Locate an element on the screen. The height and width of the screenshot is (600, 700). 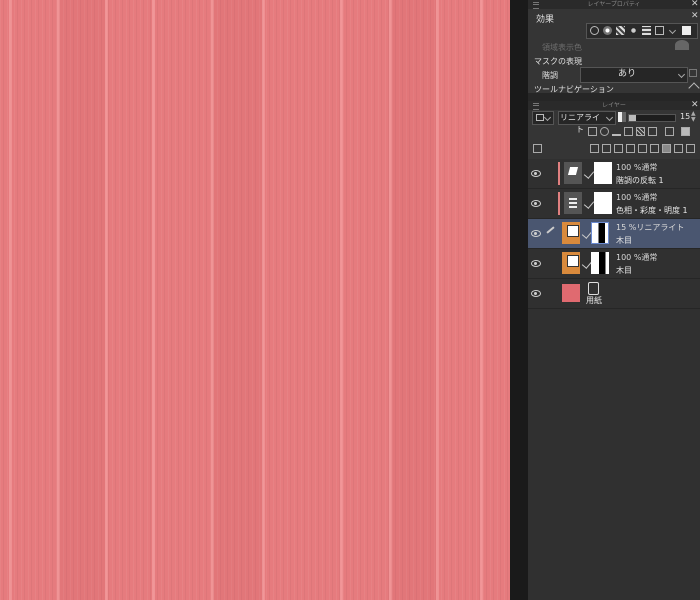
gradation-select: あり is located at coordinates (634, 75).